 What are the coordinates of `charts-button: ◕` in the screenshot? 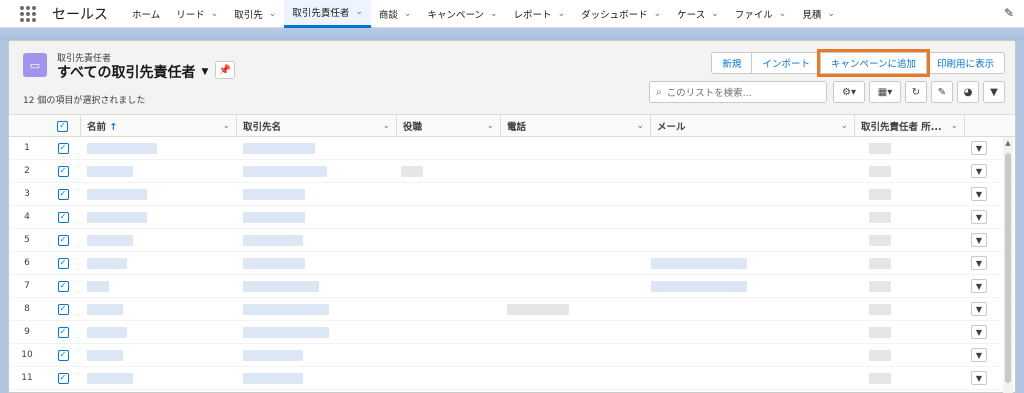 It's located at (968, 92).